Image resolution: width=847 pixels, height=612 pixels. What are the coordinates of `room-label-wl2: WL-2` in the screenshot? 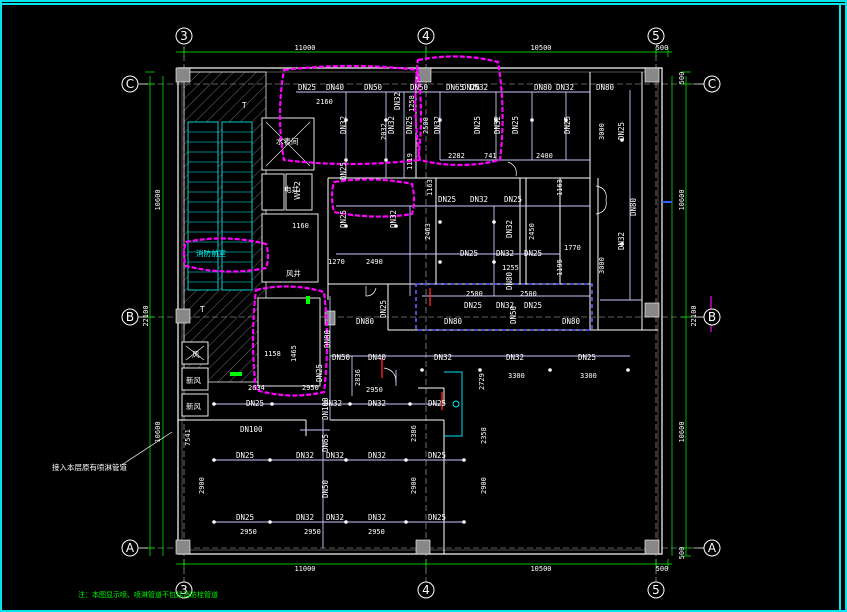 It's located at (297, 190).